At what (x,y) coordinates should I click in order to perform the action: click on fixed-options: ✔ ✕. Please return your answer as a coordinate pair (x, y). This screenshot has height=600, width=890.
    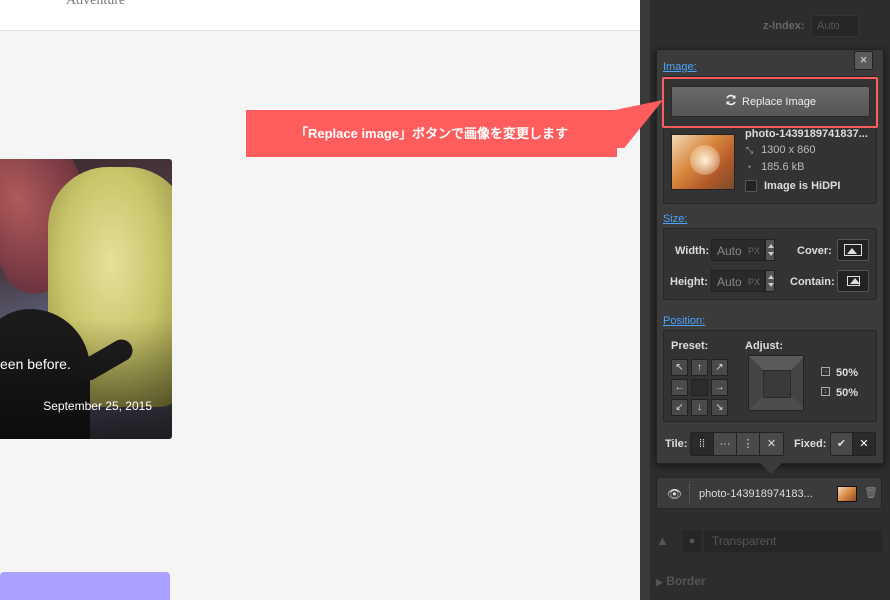
    Looking at the image, I should click on (853, 444).